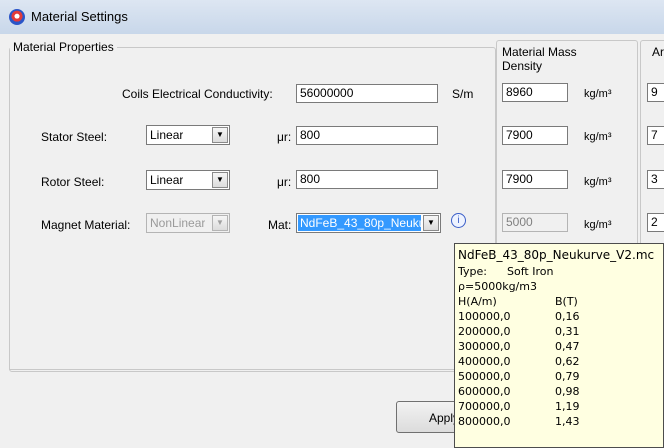 The image size is (664, 448). I want to click on rotor-steel-label: Rotor Steel:, so click(73, 182).